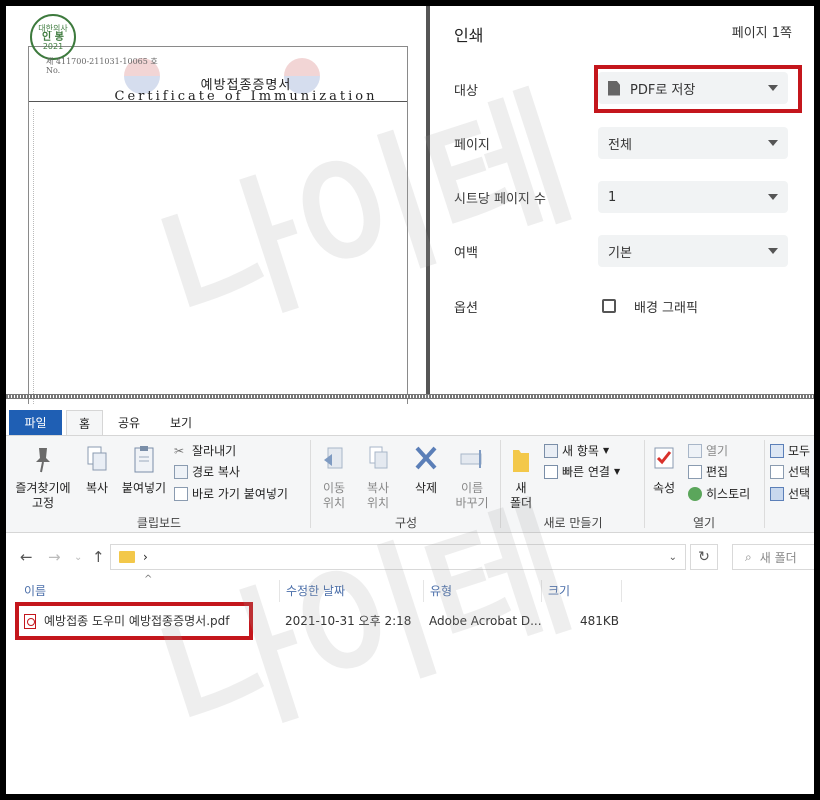  What do you see at coordinates (521, 461) in the screenshot?
I see `folder-icon` at bounding box center [521, 461].